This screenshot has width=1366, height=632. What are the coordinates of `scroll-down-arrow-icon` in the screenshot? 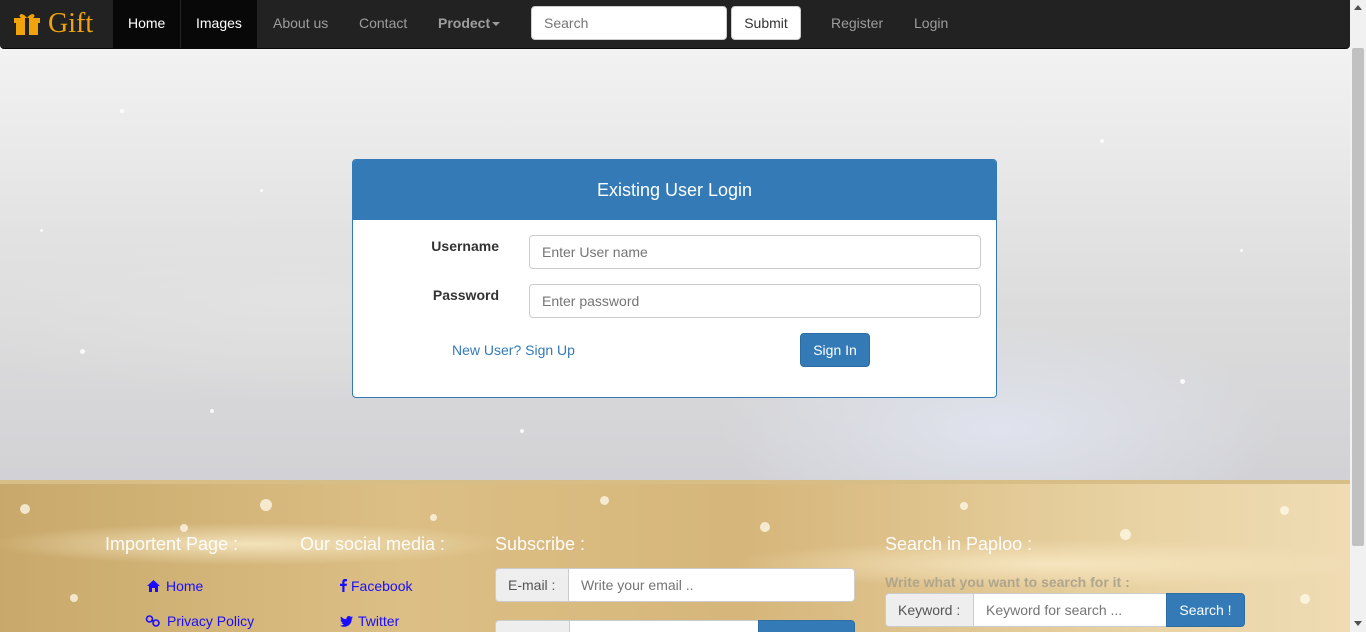 It's located at (1358, 623).